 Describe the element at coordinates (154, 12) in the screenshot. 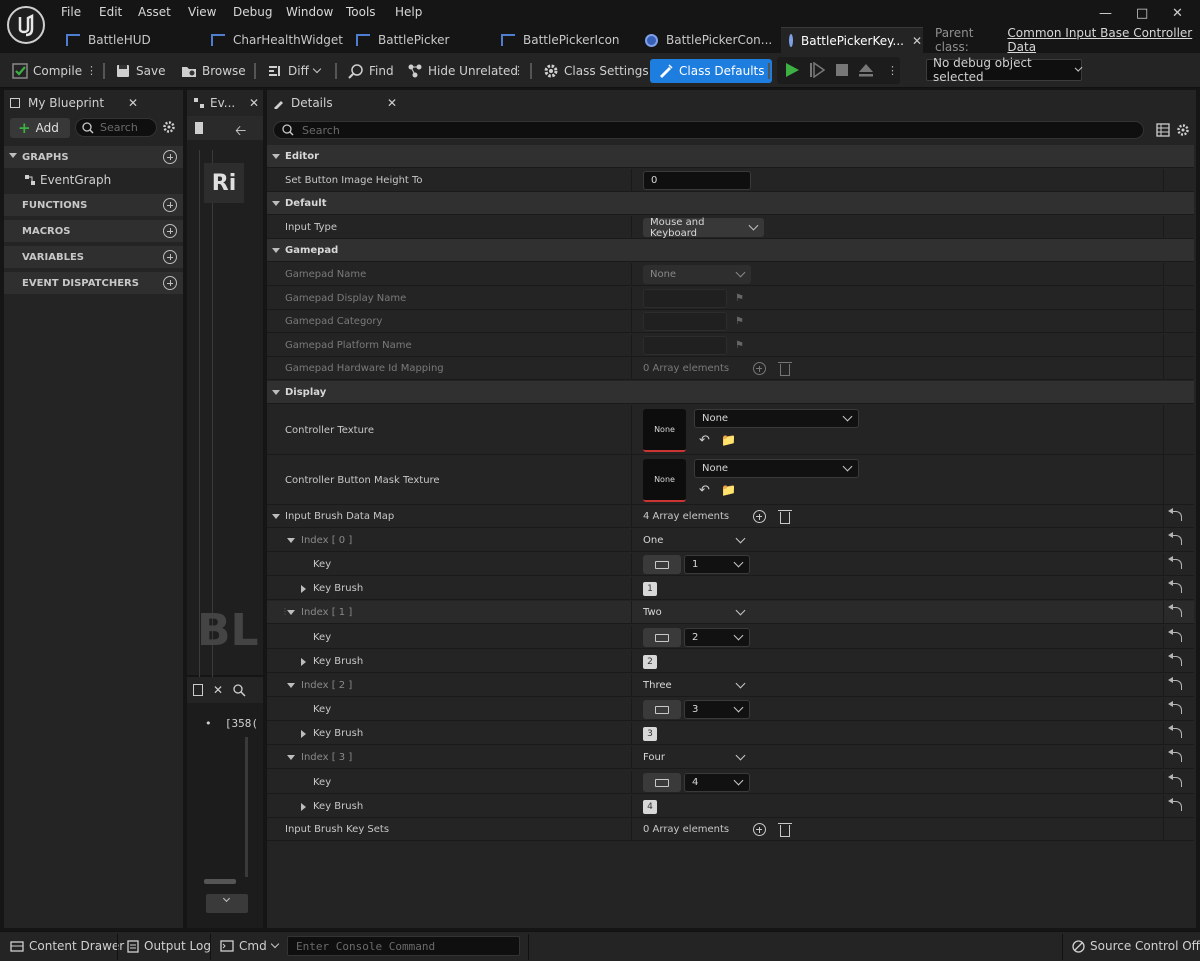

I see `menu-asset: Asset` at that location.